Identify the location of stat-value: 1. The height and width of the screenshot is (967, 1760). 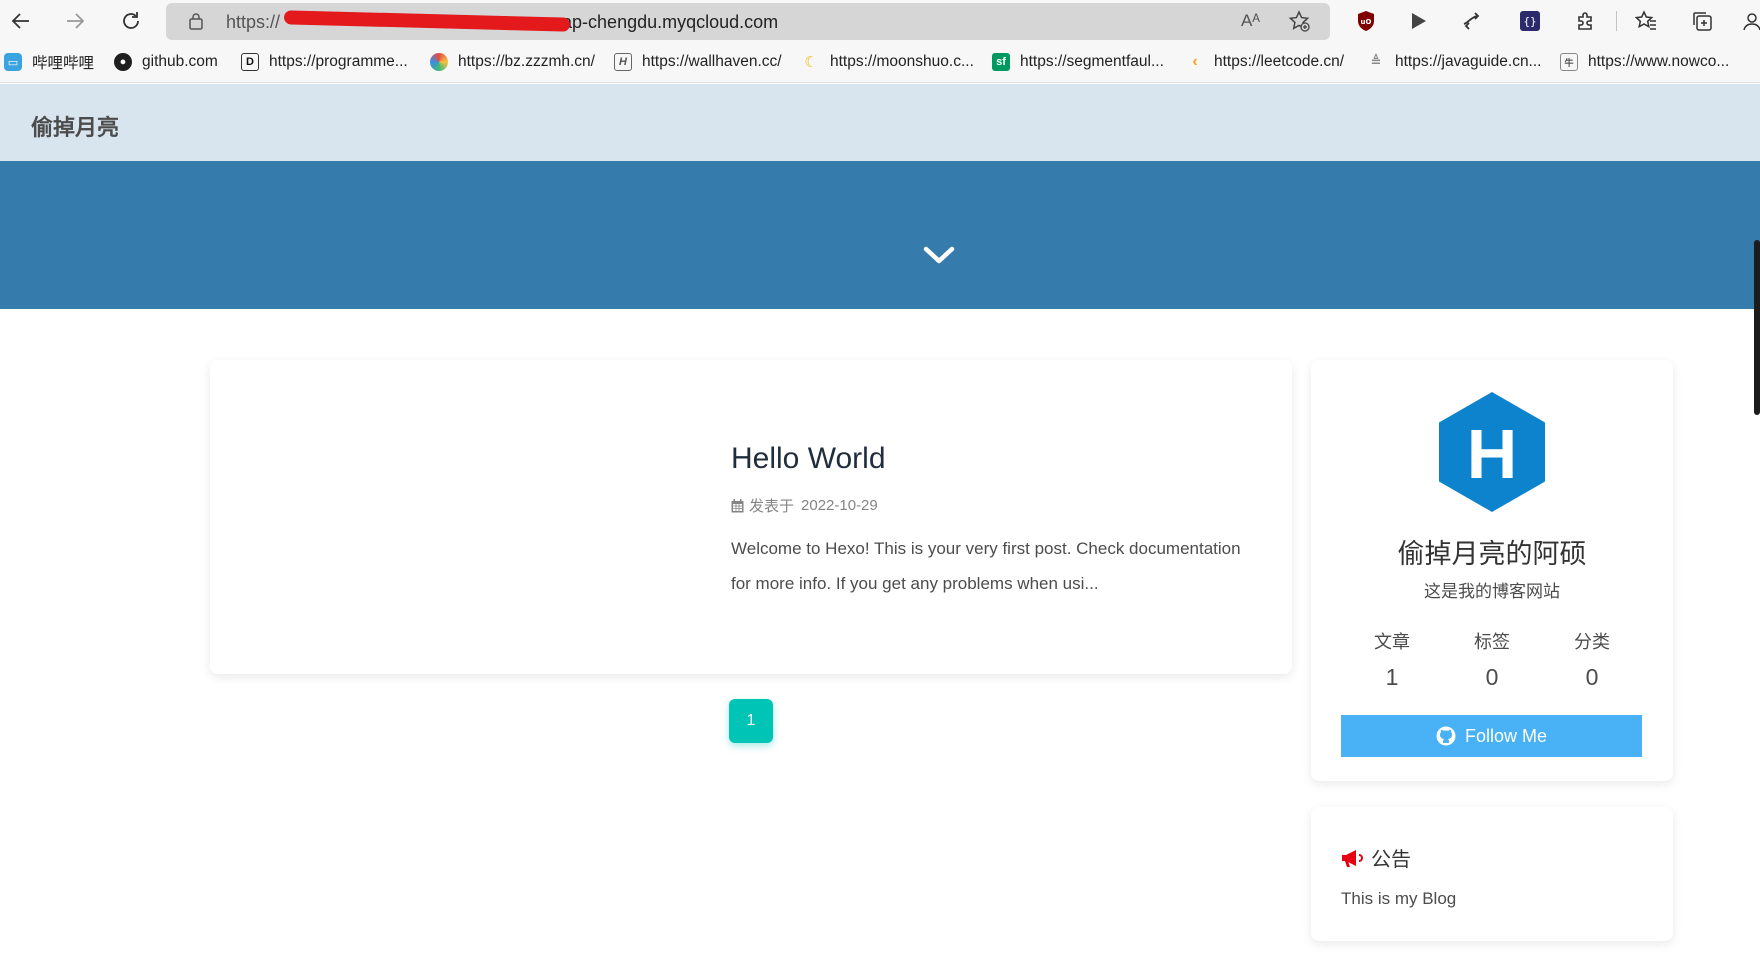
(1392, 677).